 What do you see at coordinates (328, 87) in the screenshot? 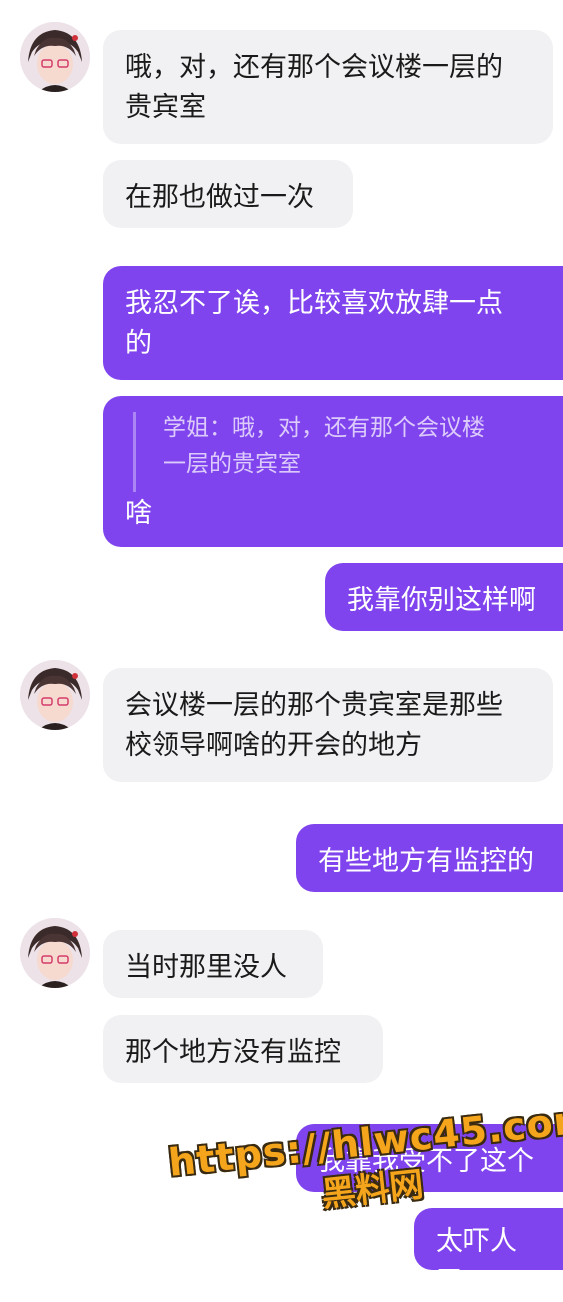
I see `message-bubble-incoming: 哦，对，还有那个会议楼一层的 贵宾室` at bounding box center [328, 87].